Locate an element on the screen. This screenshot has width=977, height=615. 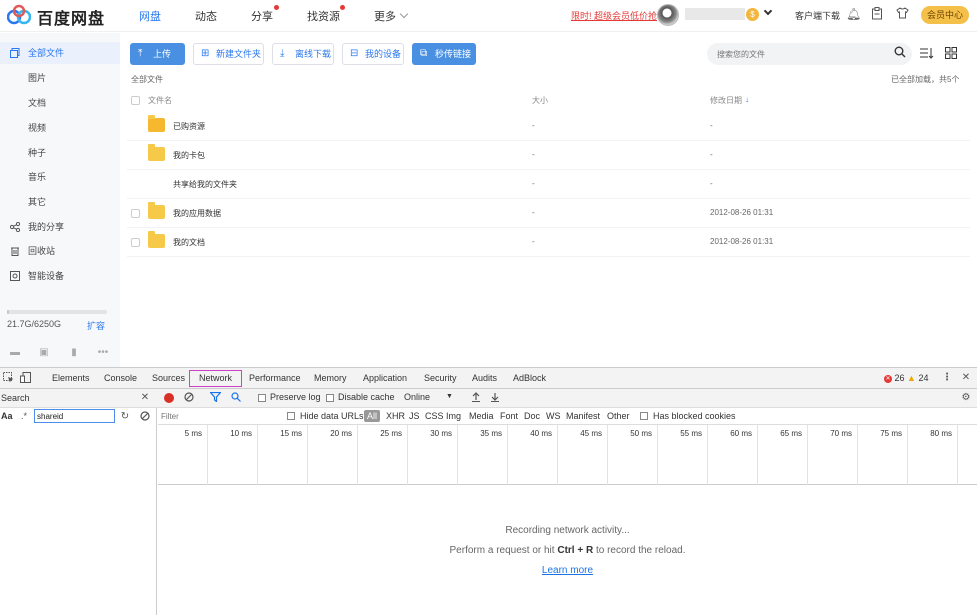
clear-icon is located at coordinates (189, 398).